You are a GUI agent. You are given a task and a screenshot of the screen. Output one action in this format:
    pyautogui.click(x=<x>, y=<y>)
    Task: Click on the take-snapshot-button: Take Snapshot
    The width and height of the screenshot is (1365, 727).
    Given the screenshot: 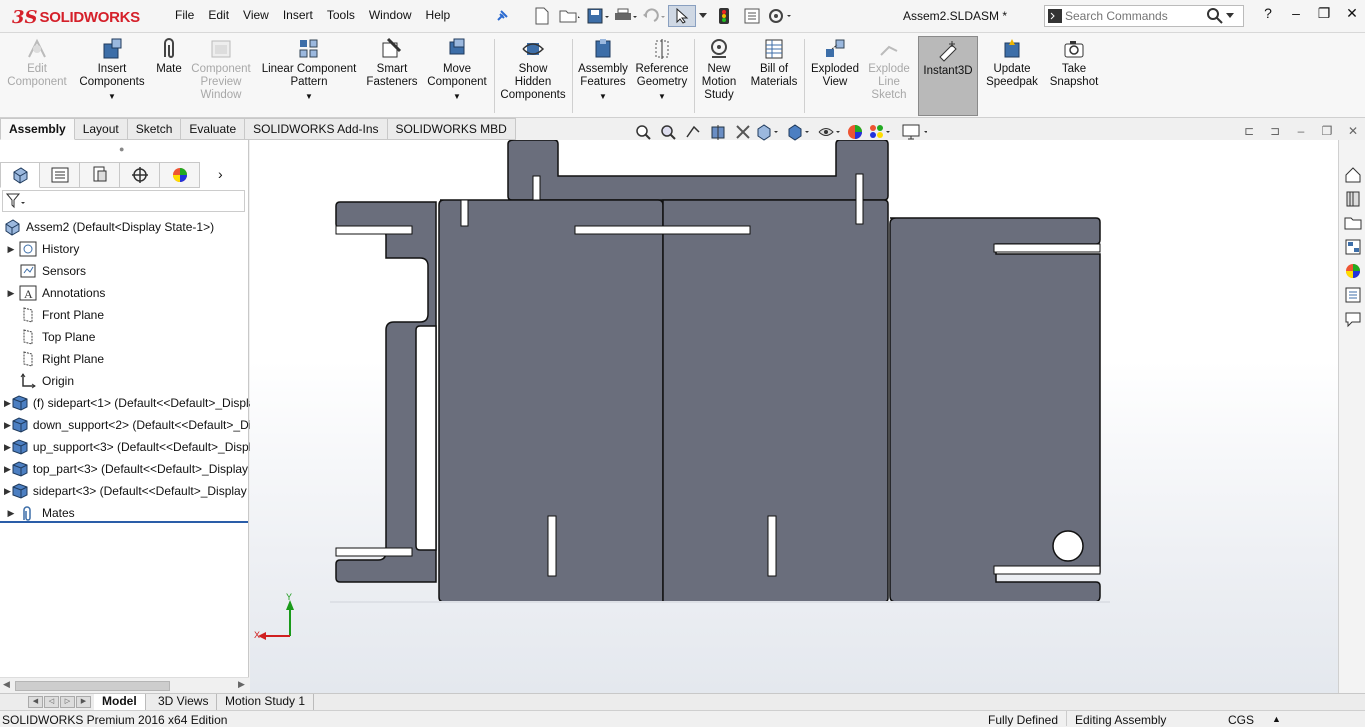 What is the action you would take?
    pyautogui.click(x=1074, y=63)
    